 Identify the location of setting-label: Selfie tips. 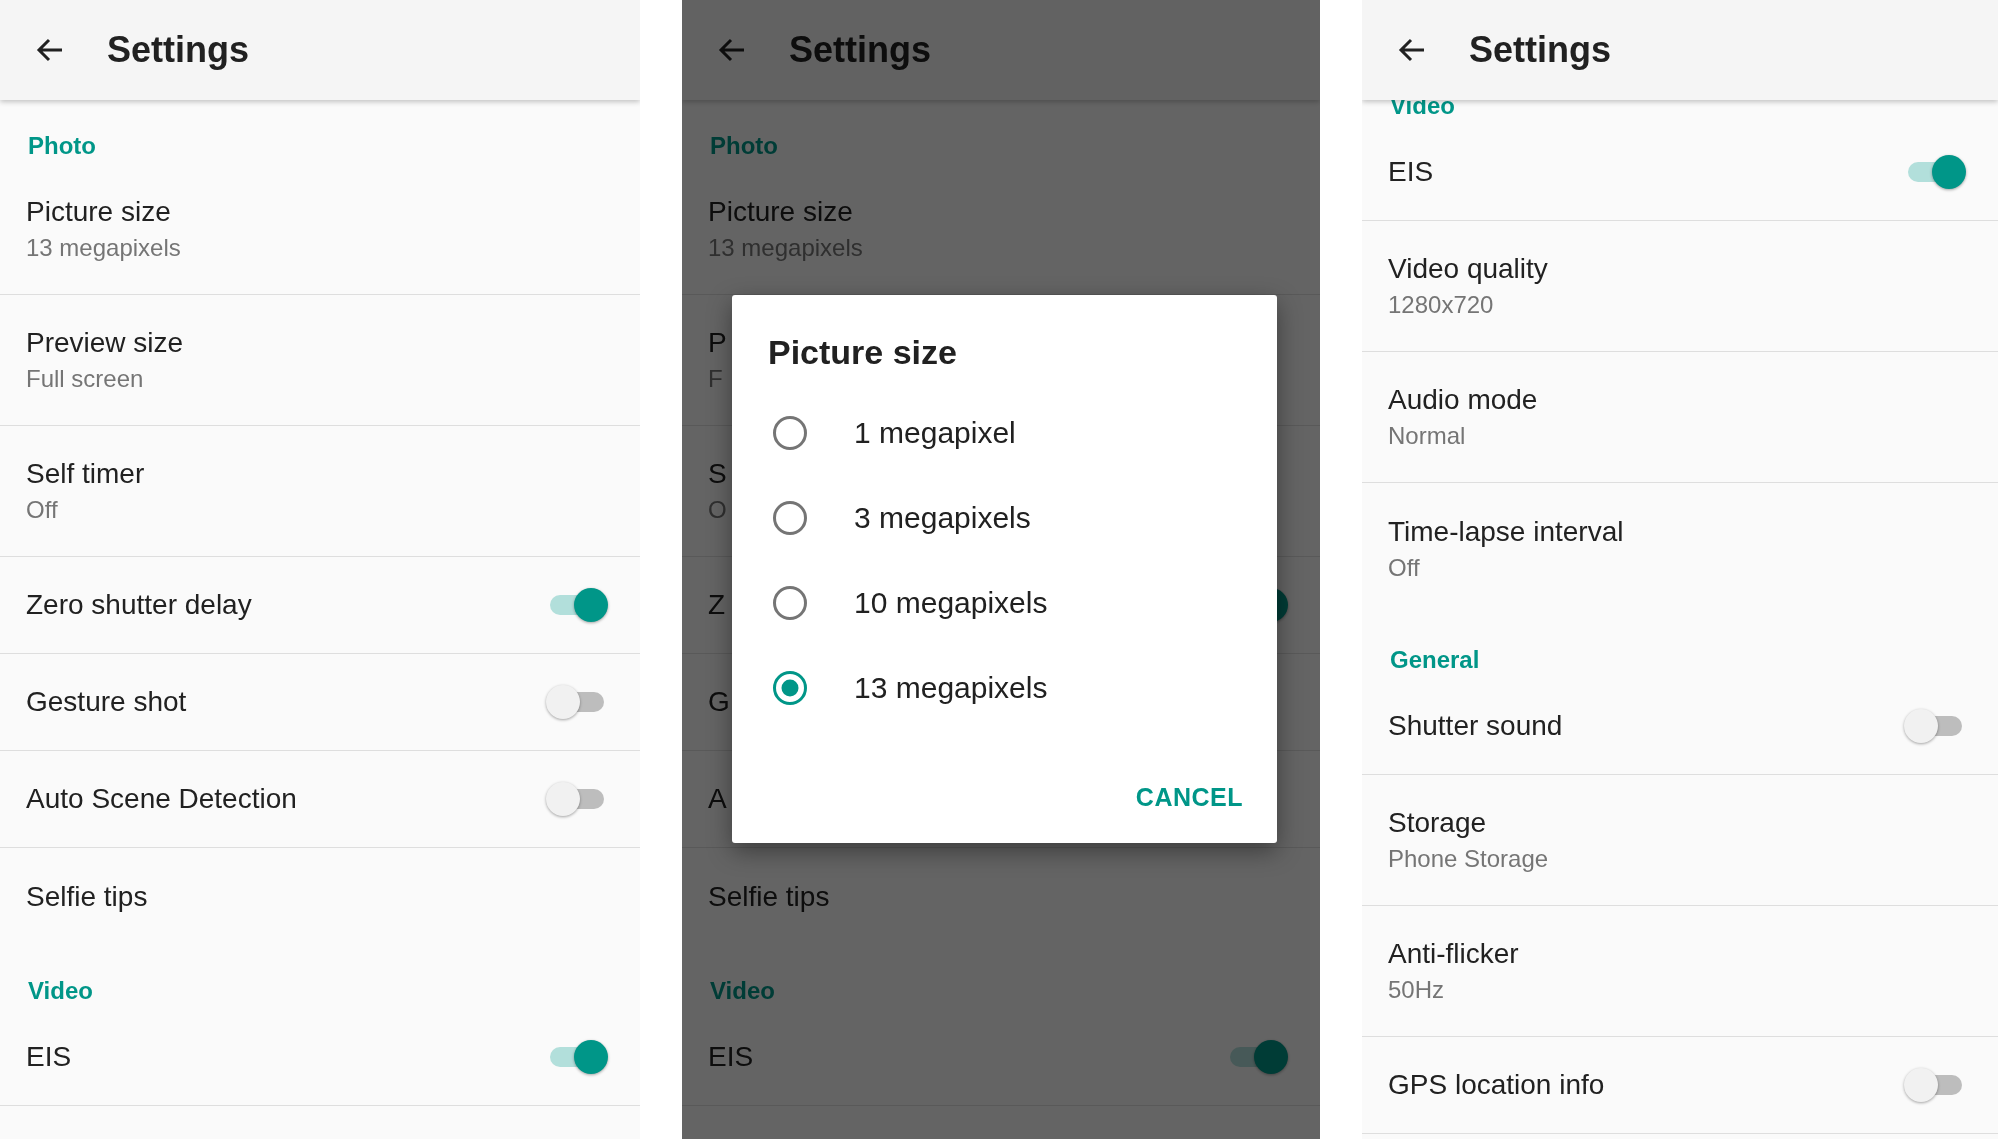
(87, 896).